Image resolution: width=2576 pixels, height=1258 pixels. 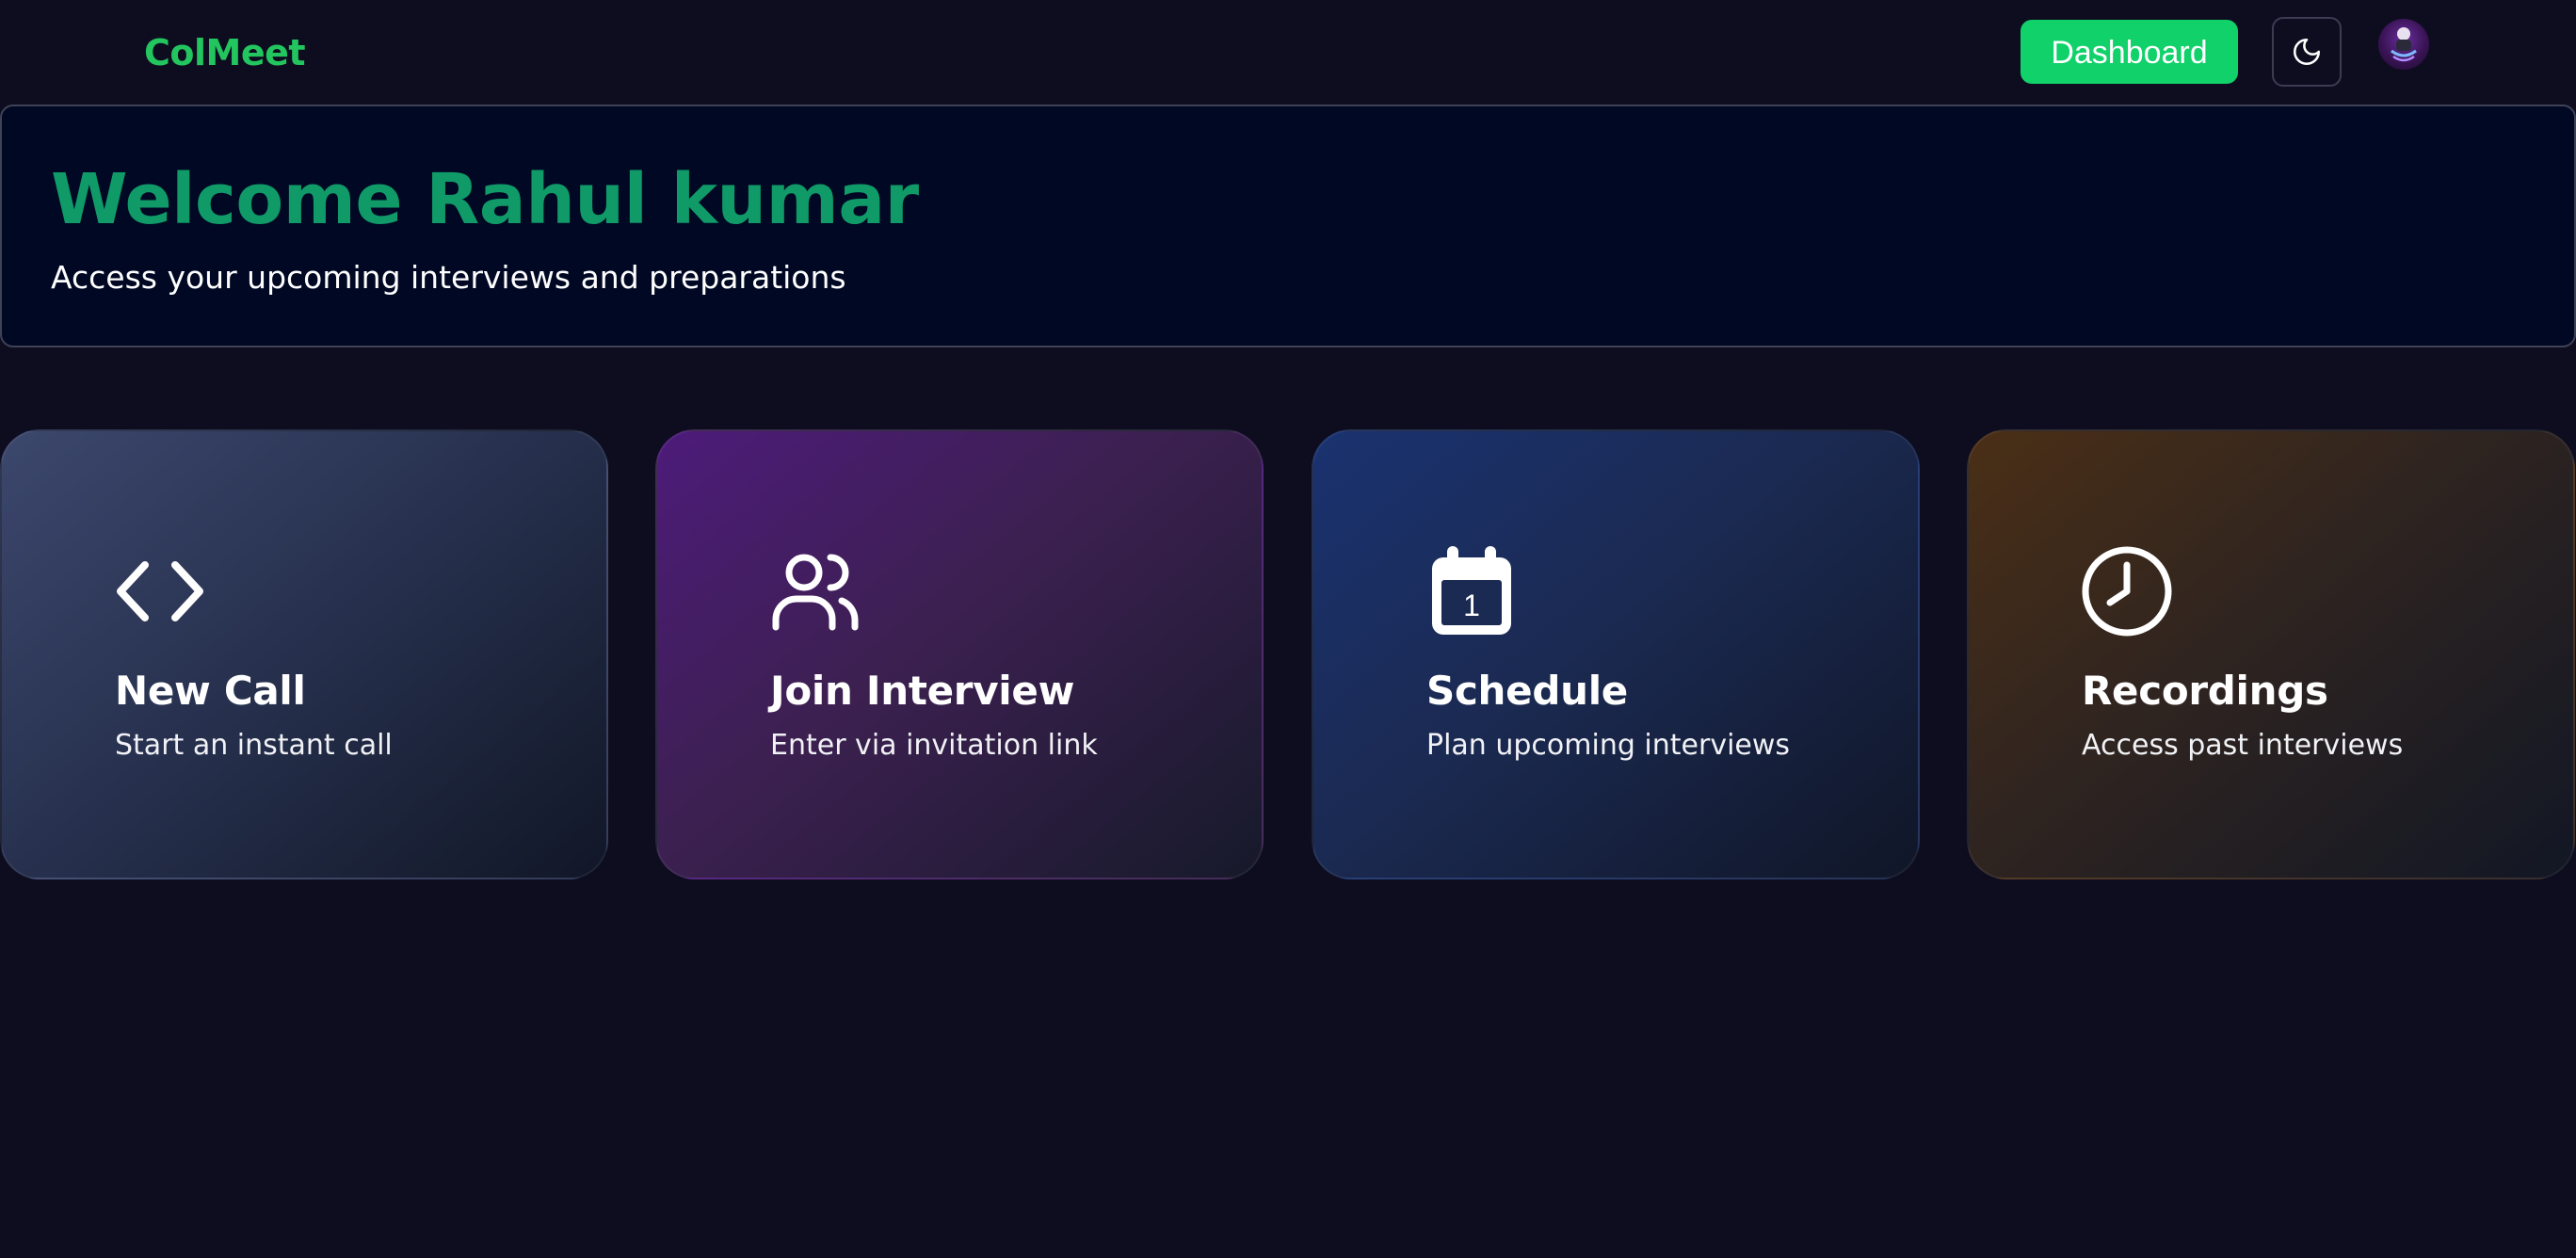 What do you see at coordinates (934, 745) in the screenshot?
I see `card-description: Enter via invitation link` at bounding box center [934, 745].